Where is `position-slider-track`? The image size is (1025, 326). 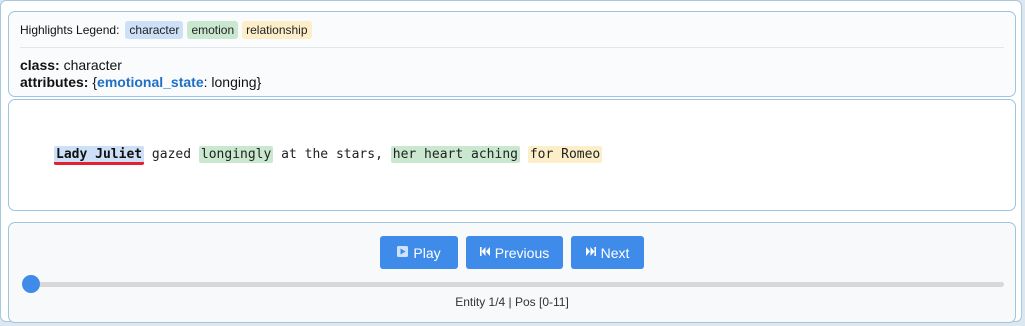 position-slider-track is located at coordinates (516, 284).